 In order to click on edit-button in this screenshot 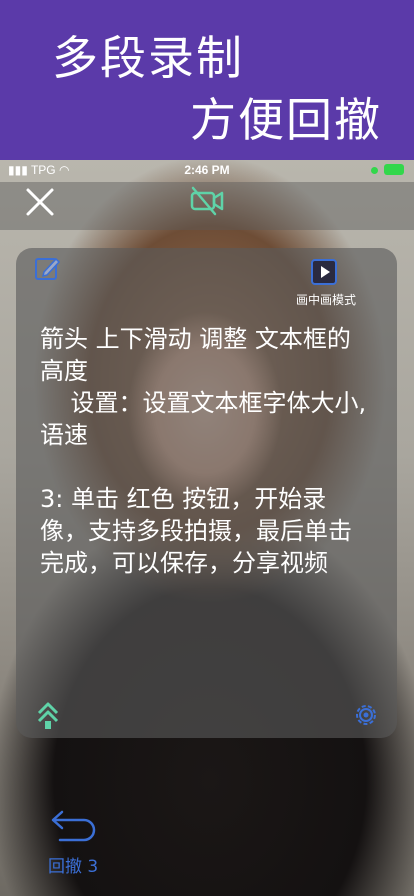, I will do `click(48, 269)`.